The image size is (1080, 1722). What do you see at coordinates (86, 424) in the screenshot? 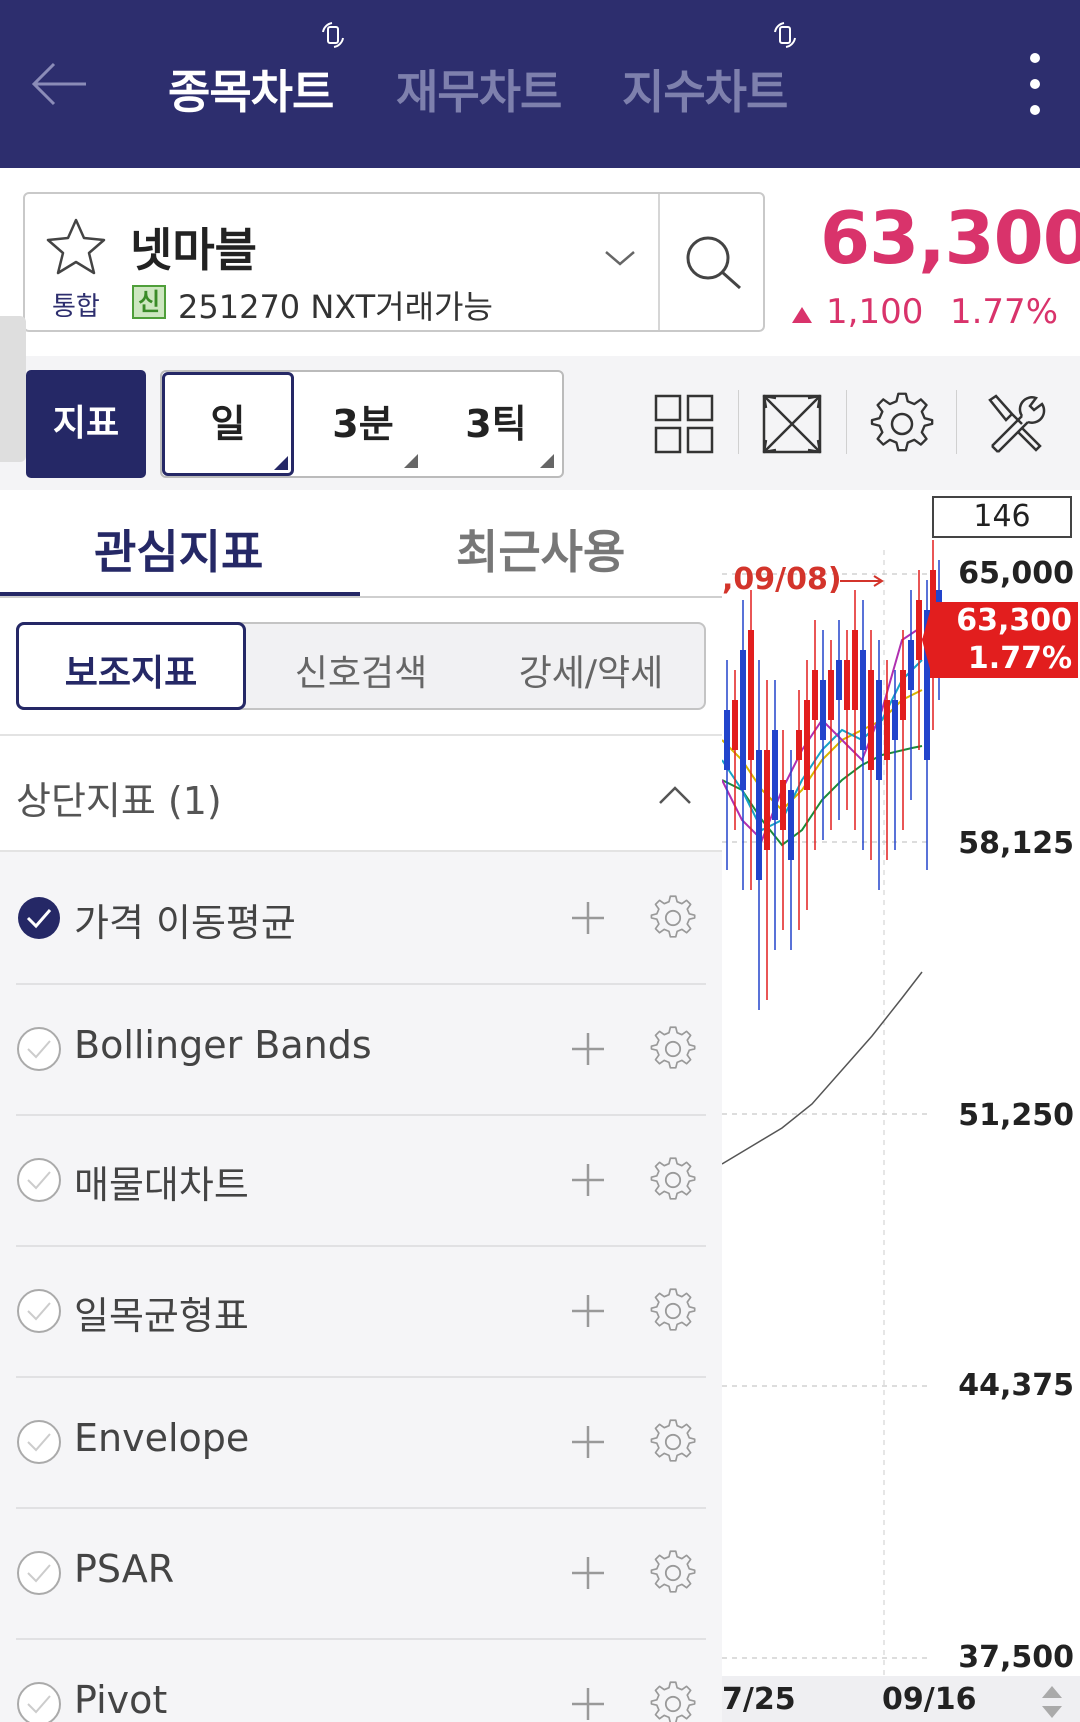
I see `indicator-button: 지표` at bounding box center [86, 424].